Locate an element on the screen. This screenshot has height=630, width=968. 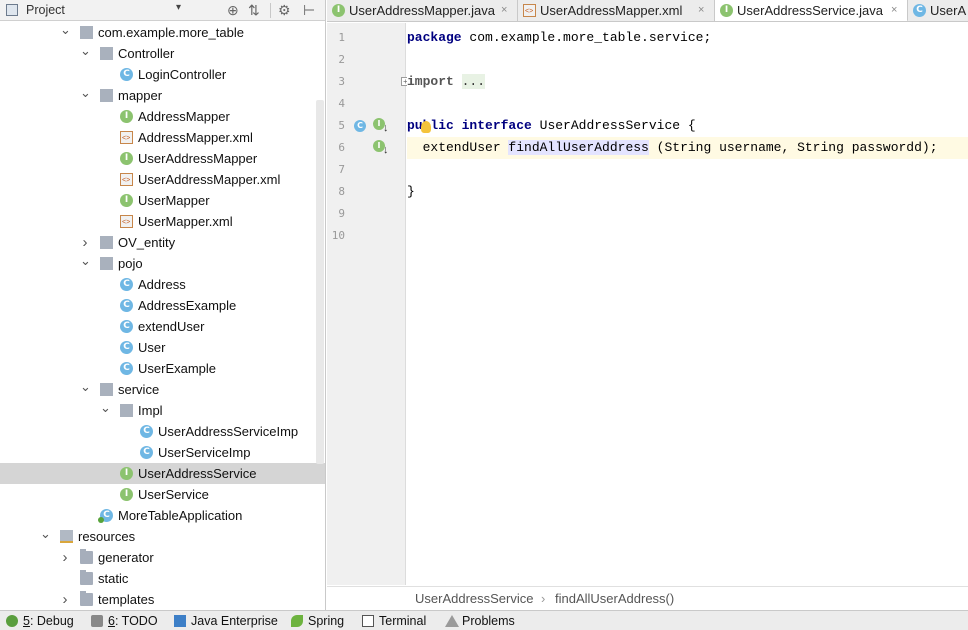
tree-item: ⌄ Impl is located at coordinates (162, 409).